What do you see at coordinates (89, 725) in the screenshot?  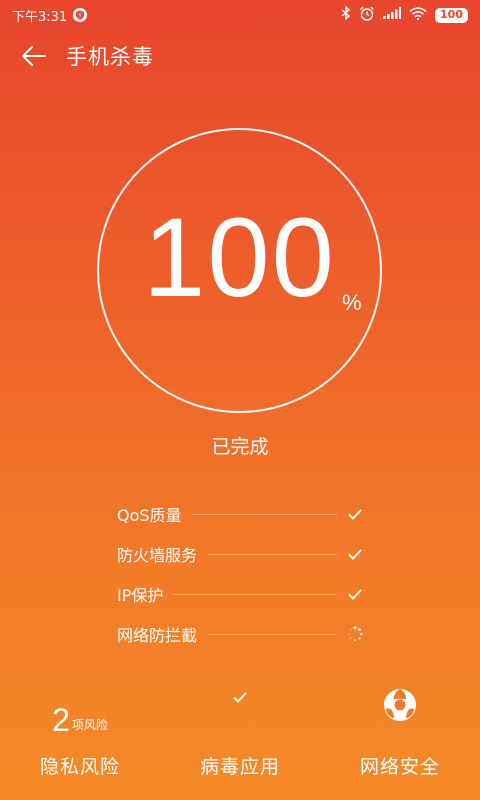 I see `privacy-risk-unit: 项风险` at bounding box center [89, 725].